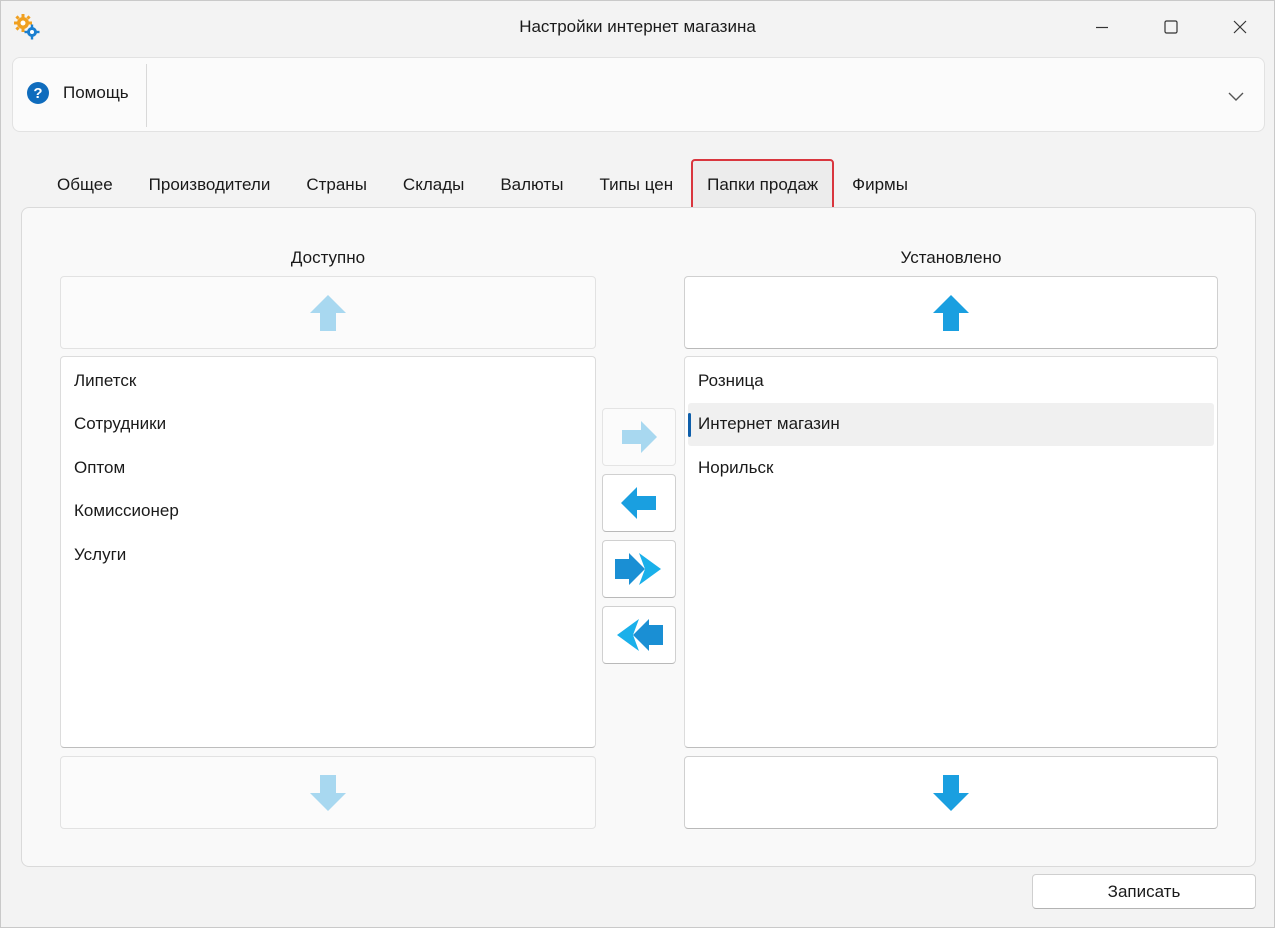 The height and width of the screenshot is (928, 1275). Describe the element at coordinates (328, 425) in the screenshot. I see `list-item: Сотрудники` at that location.